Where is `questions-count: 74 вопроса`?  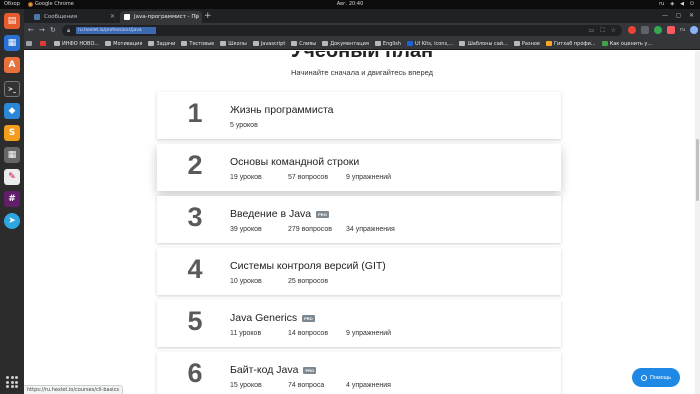 questions-count: 74 вопроса is located at coordinates (306, 385).